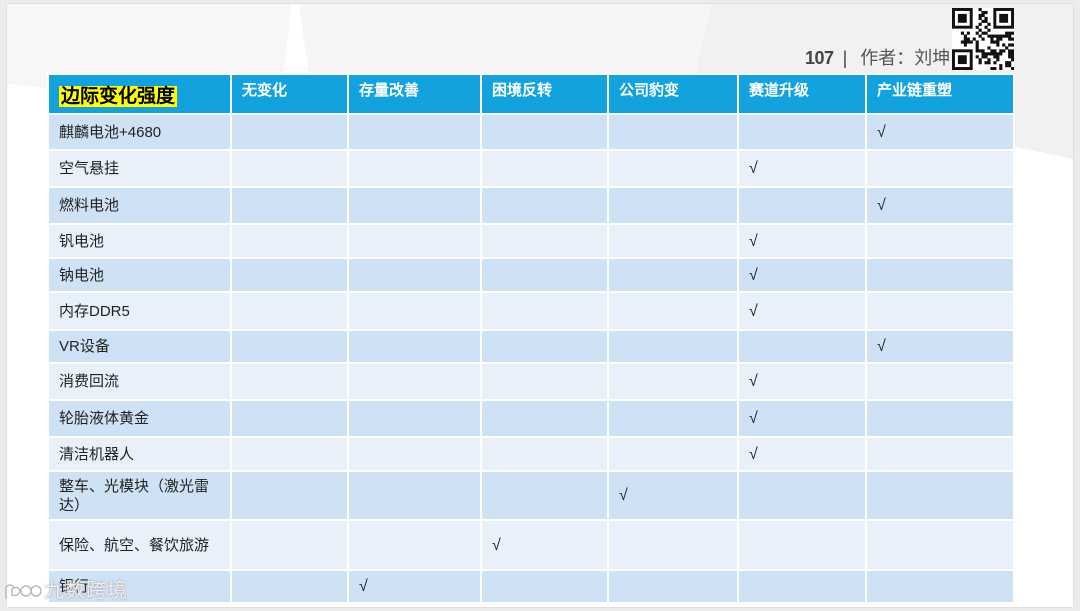 The width and height of the screenshot is (1080, 611). I want to click on column-header: 赛道升级, so click(802, 94).